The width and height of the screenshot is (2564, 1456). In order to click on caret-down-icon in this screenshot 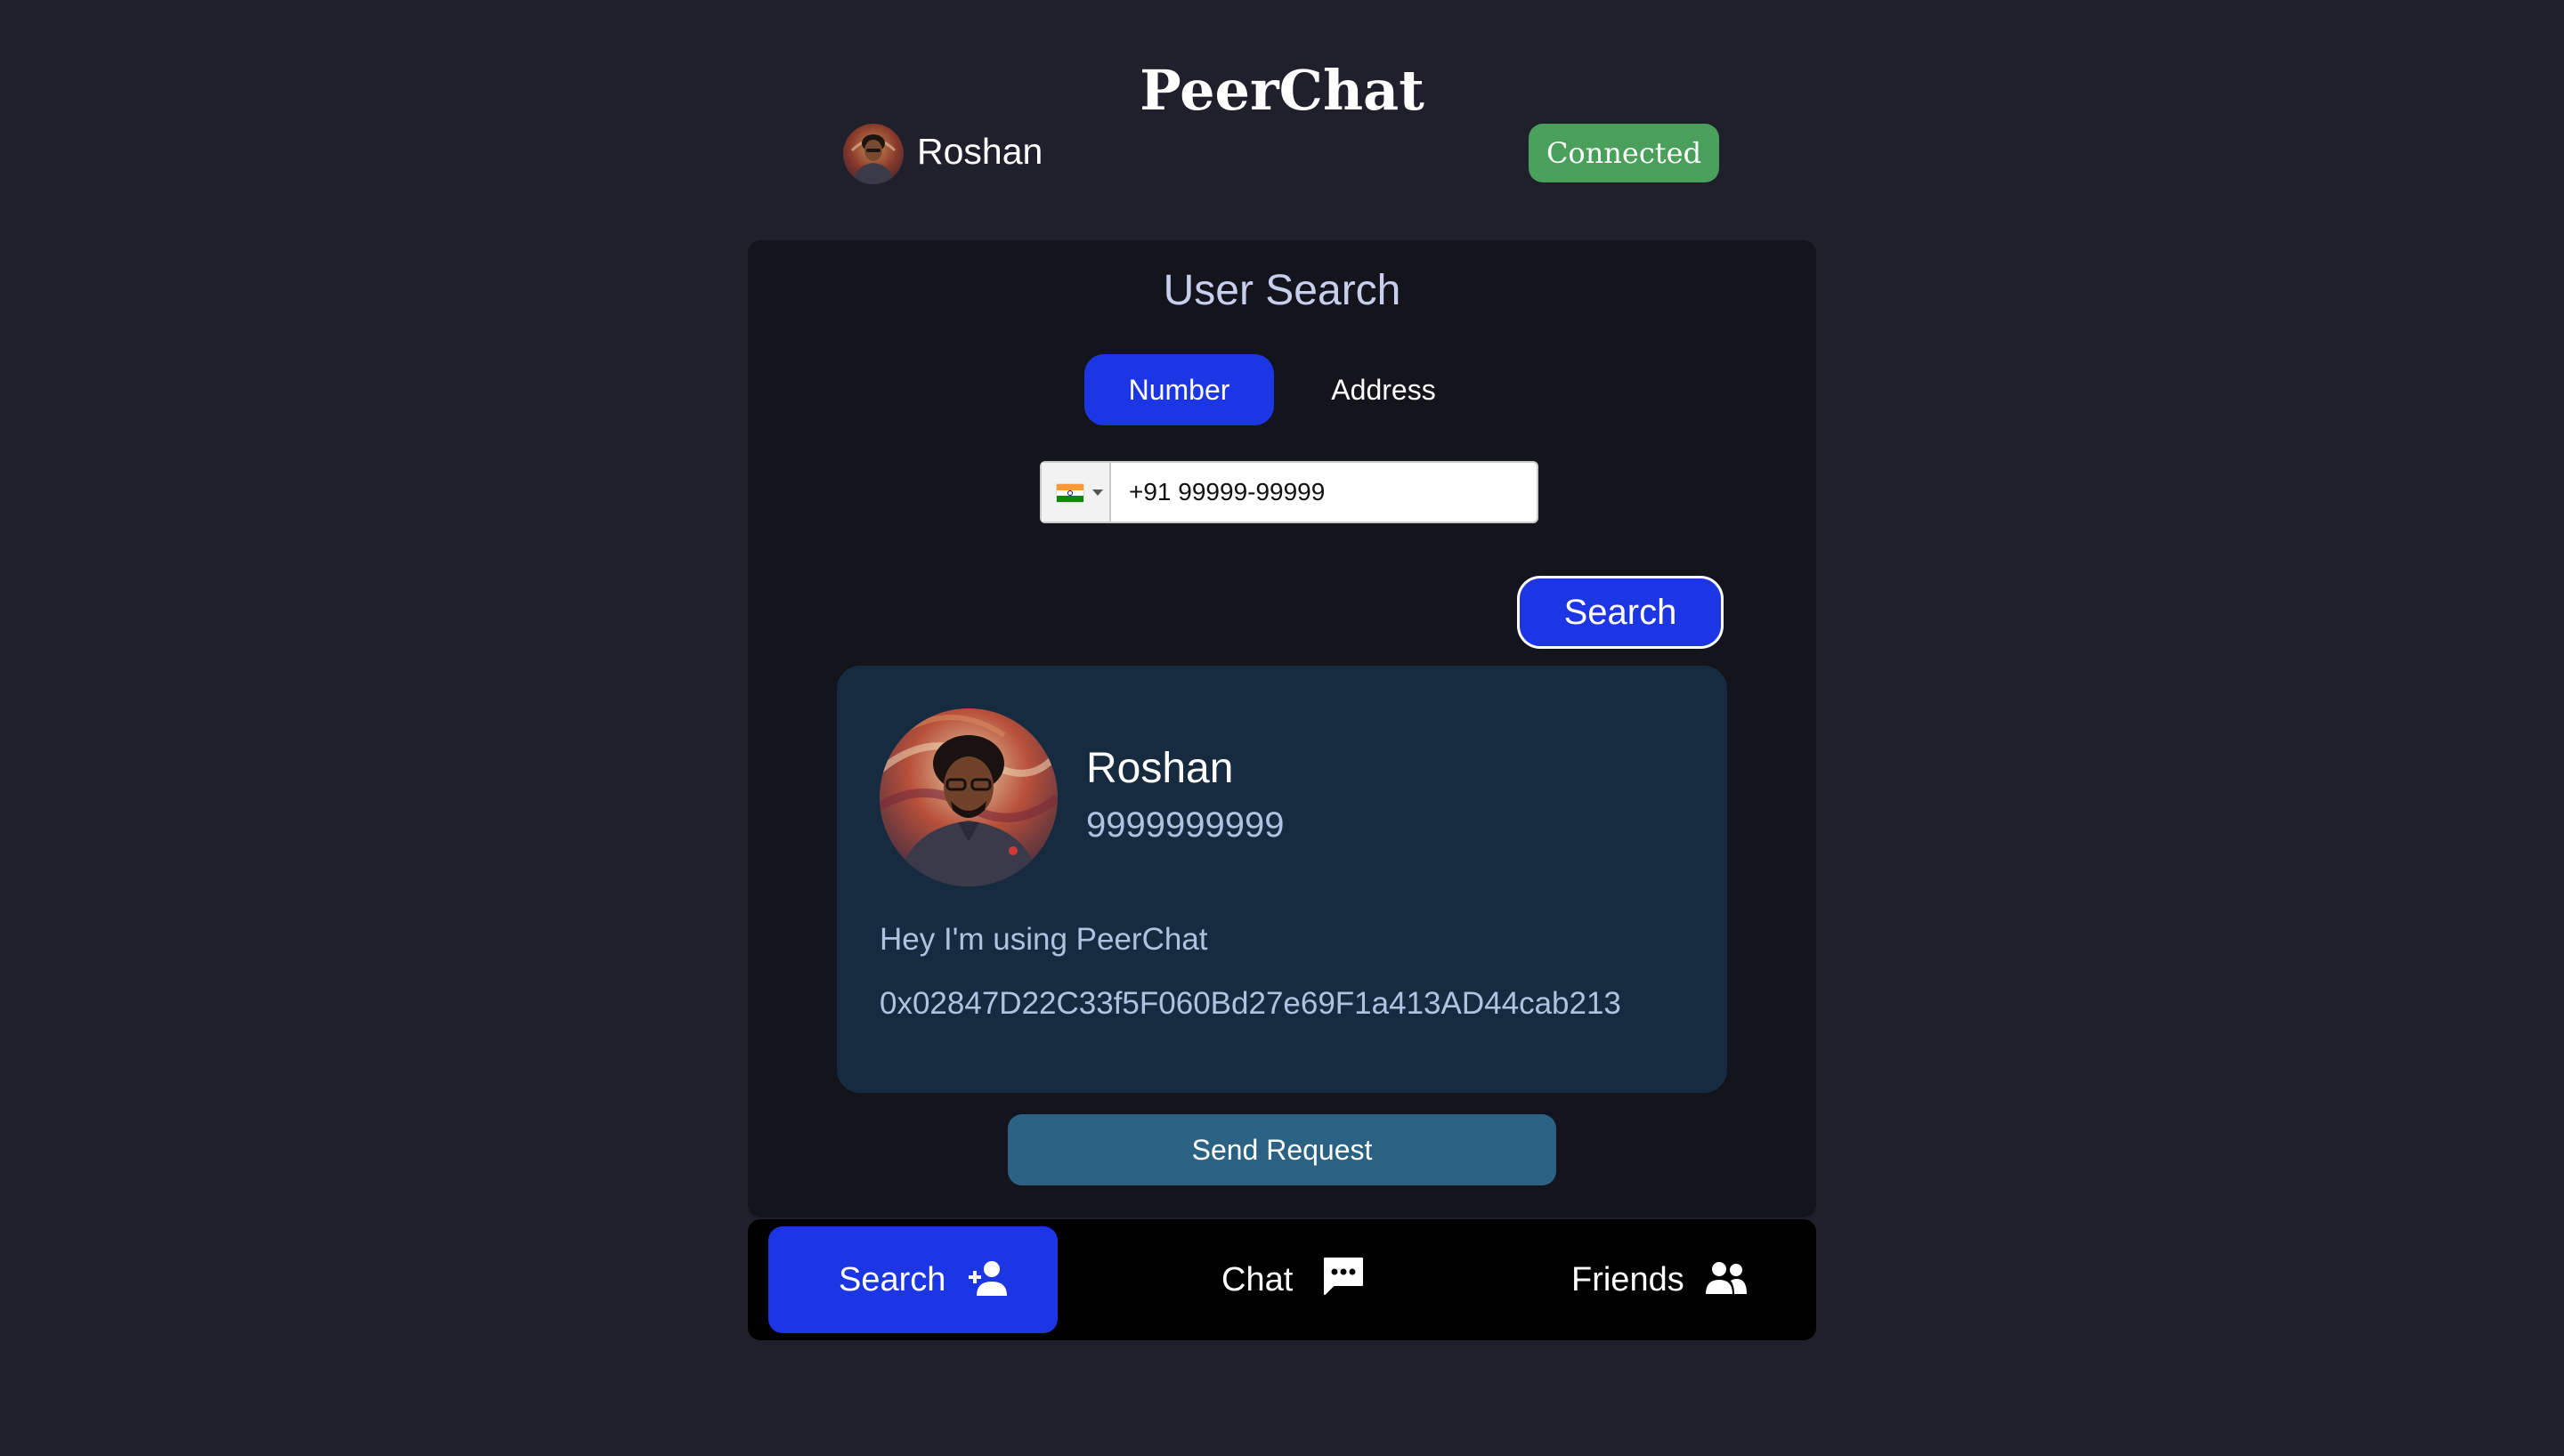, I will do `click(1097, 492)`.